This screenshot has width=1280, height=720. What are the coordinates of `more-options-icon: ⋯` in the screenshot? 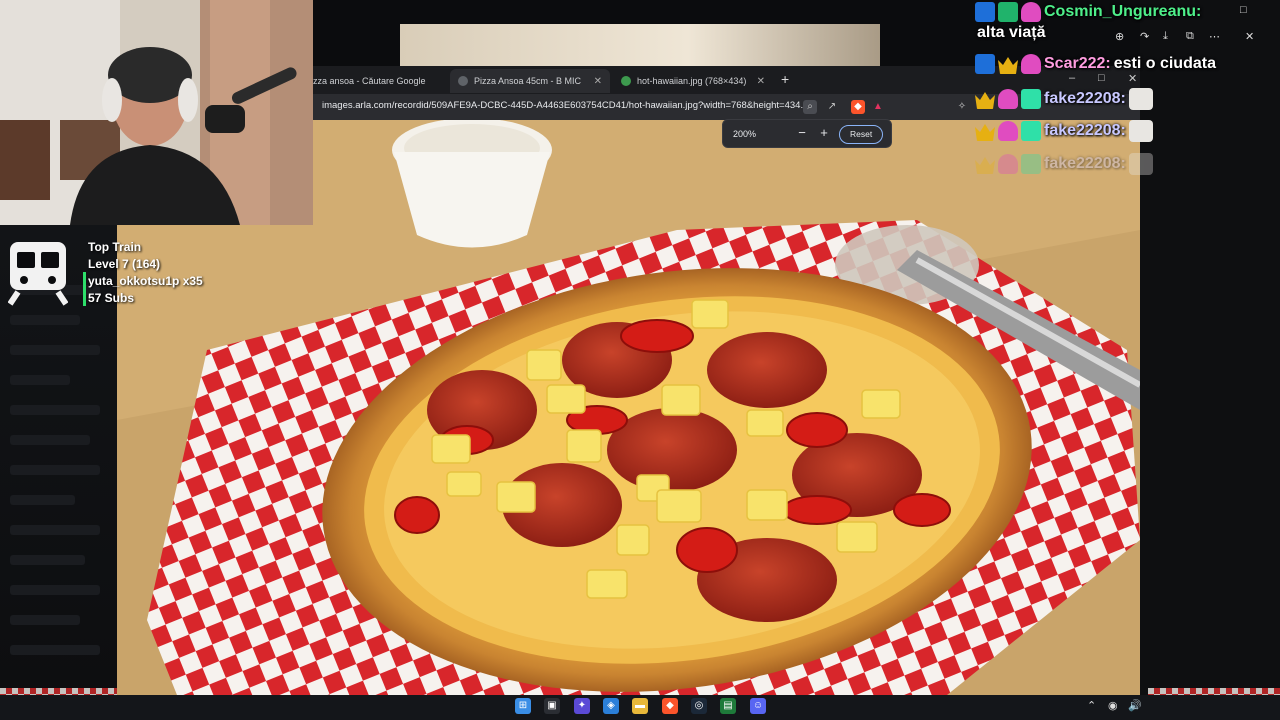 It's located at (1214, 36).